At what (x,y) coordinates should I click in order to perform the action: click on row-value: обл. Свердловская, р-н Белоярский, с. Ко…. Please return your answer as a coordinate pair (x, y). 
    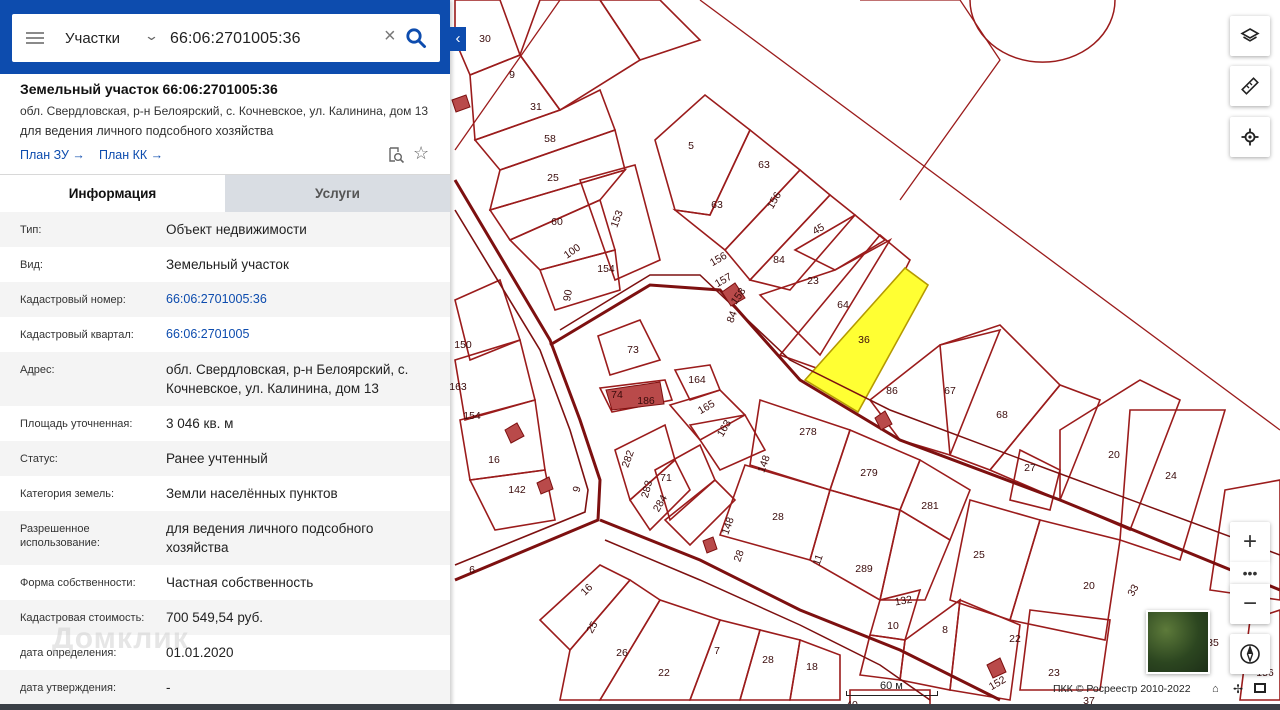
    Looking at the image, I should click on (287, 379).